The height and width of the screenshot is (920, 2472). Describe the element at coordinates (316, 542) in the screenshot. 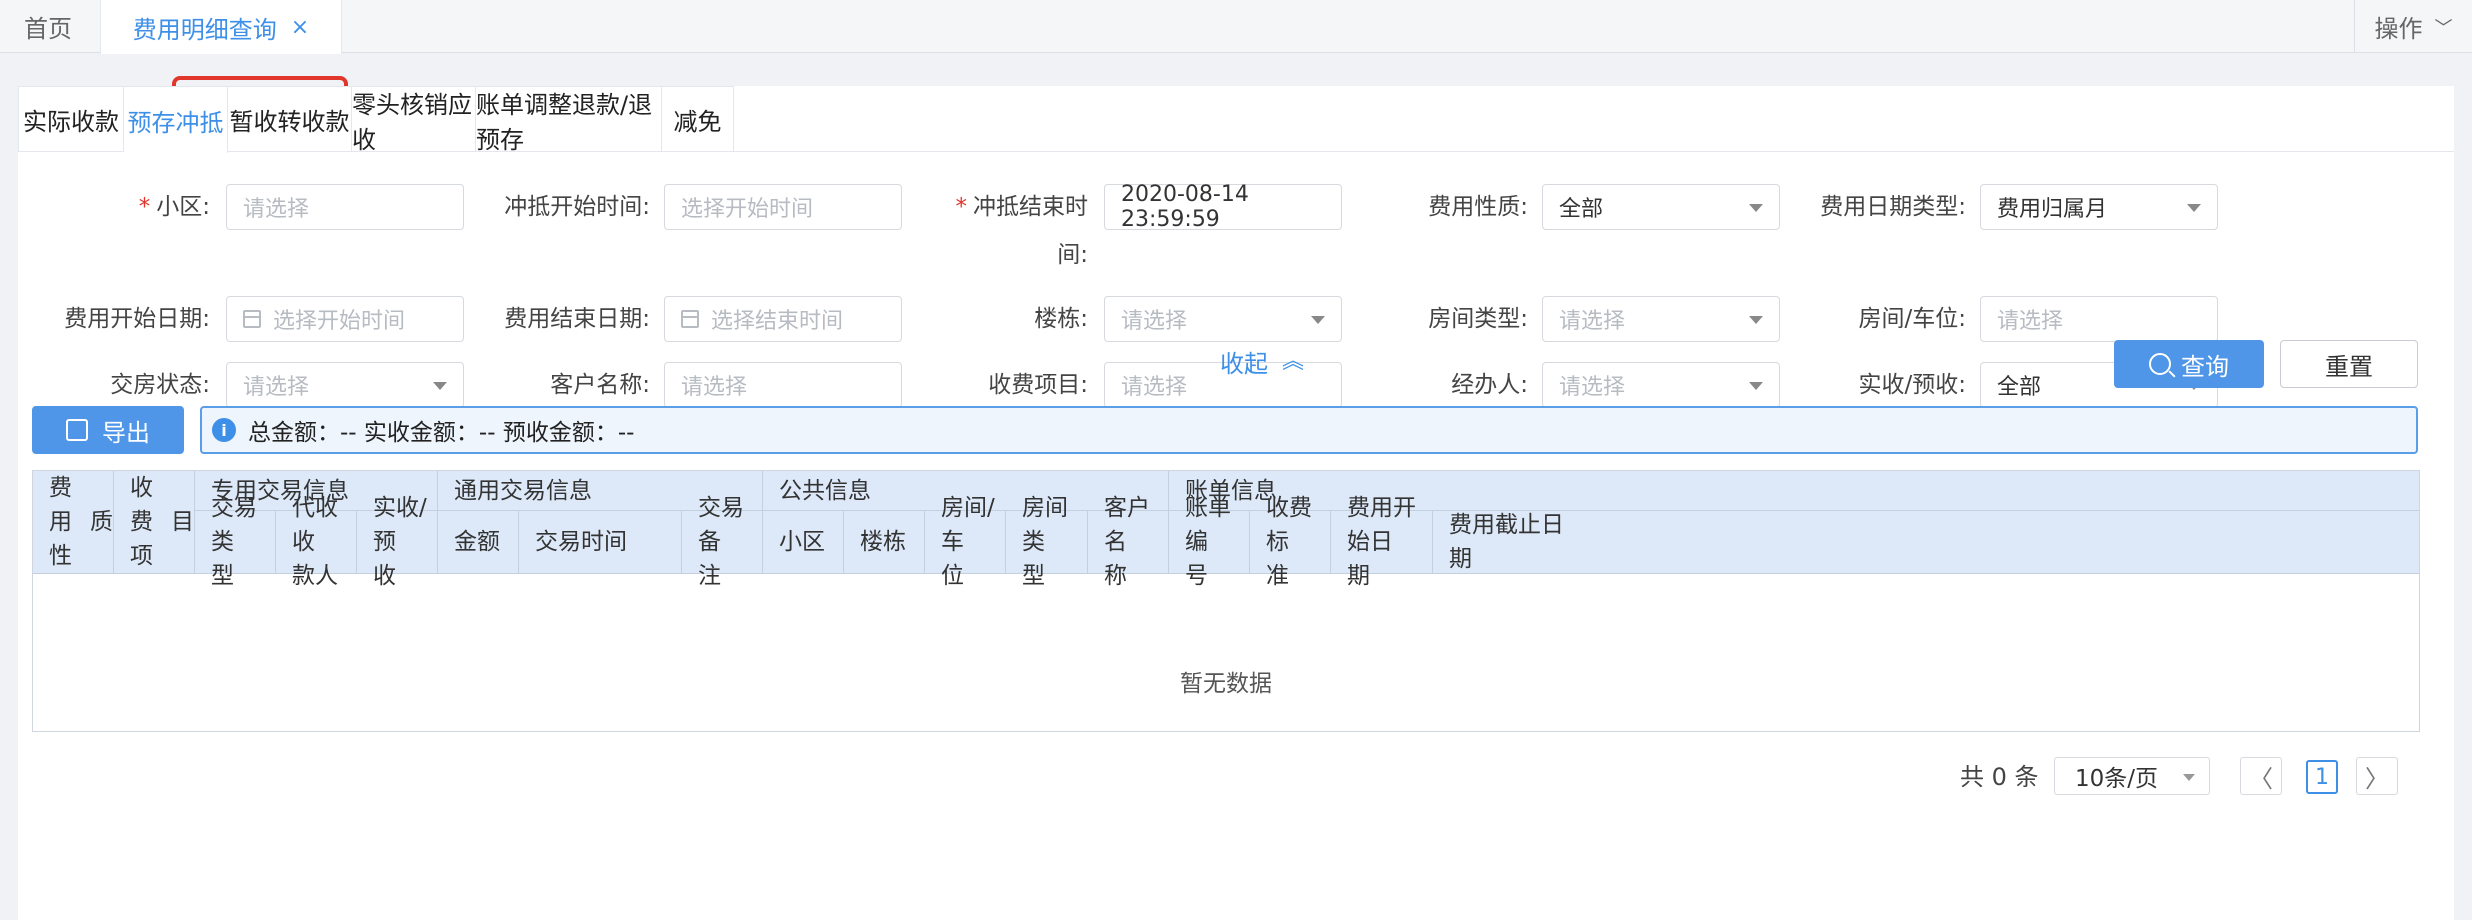

I see `col-collector: 代收收 款人` at that location.